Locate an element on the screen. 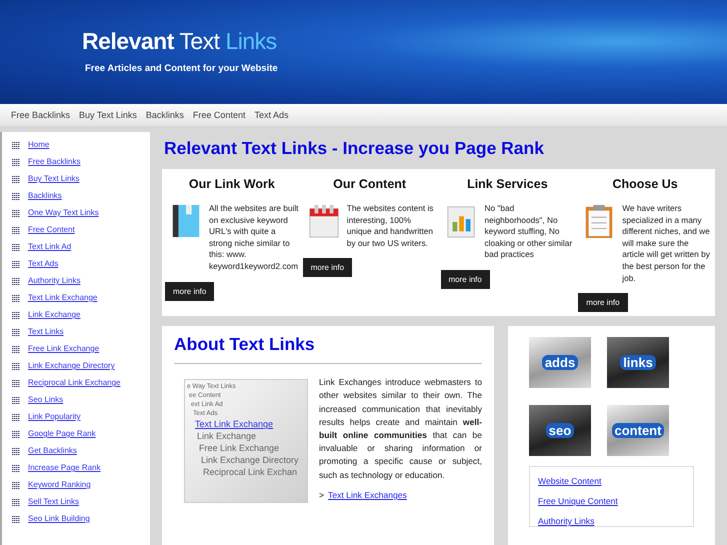  site-logo: Relevant Text Links is located at coordinates (180, 41).